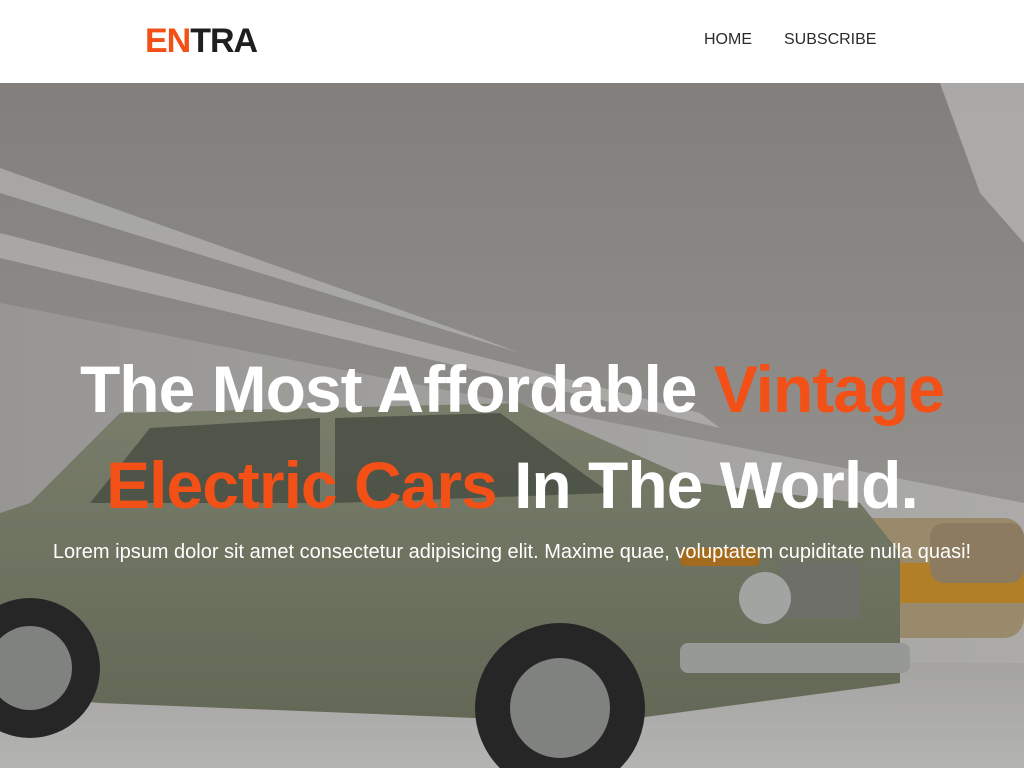 The width and height of the screenshot is (1024, 768). Describe the element at coordinates (512, 41) in the screenshot. I see `site-header: ENTRA HOME SUBSCRIBE` at that location.